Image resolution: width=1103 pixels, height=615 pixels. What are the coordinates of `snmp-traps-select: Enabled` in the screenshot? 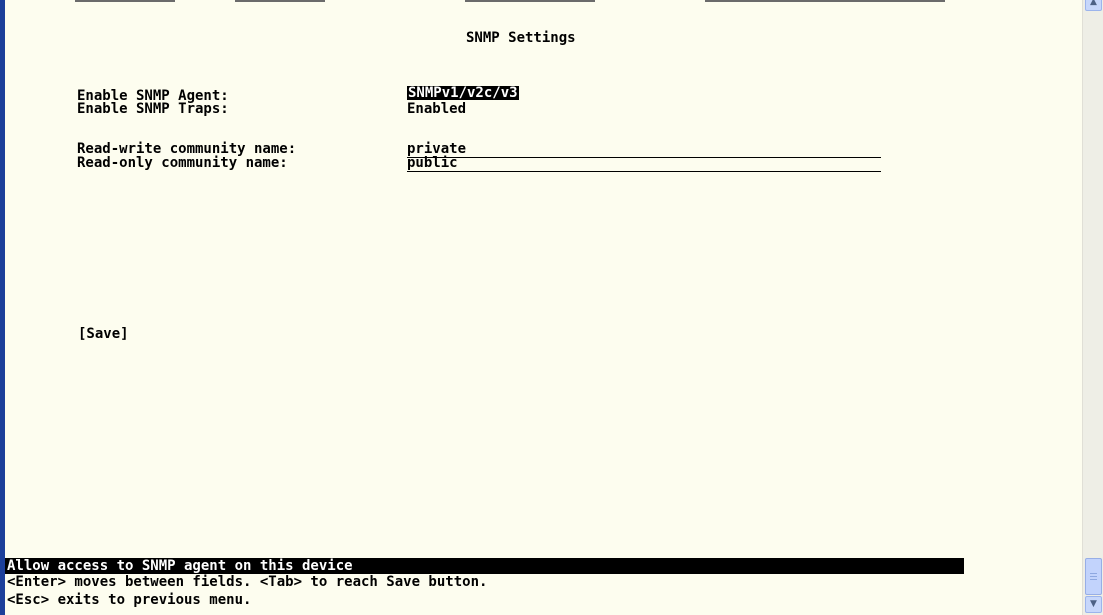 It's located at (436, 109).